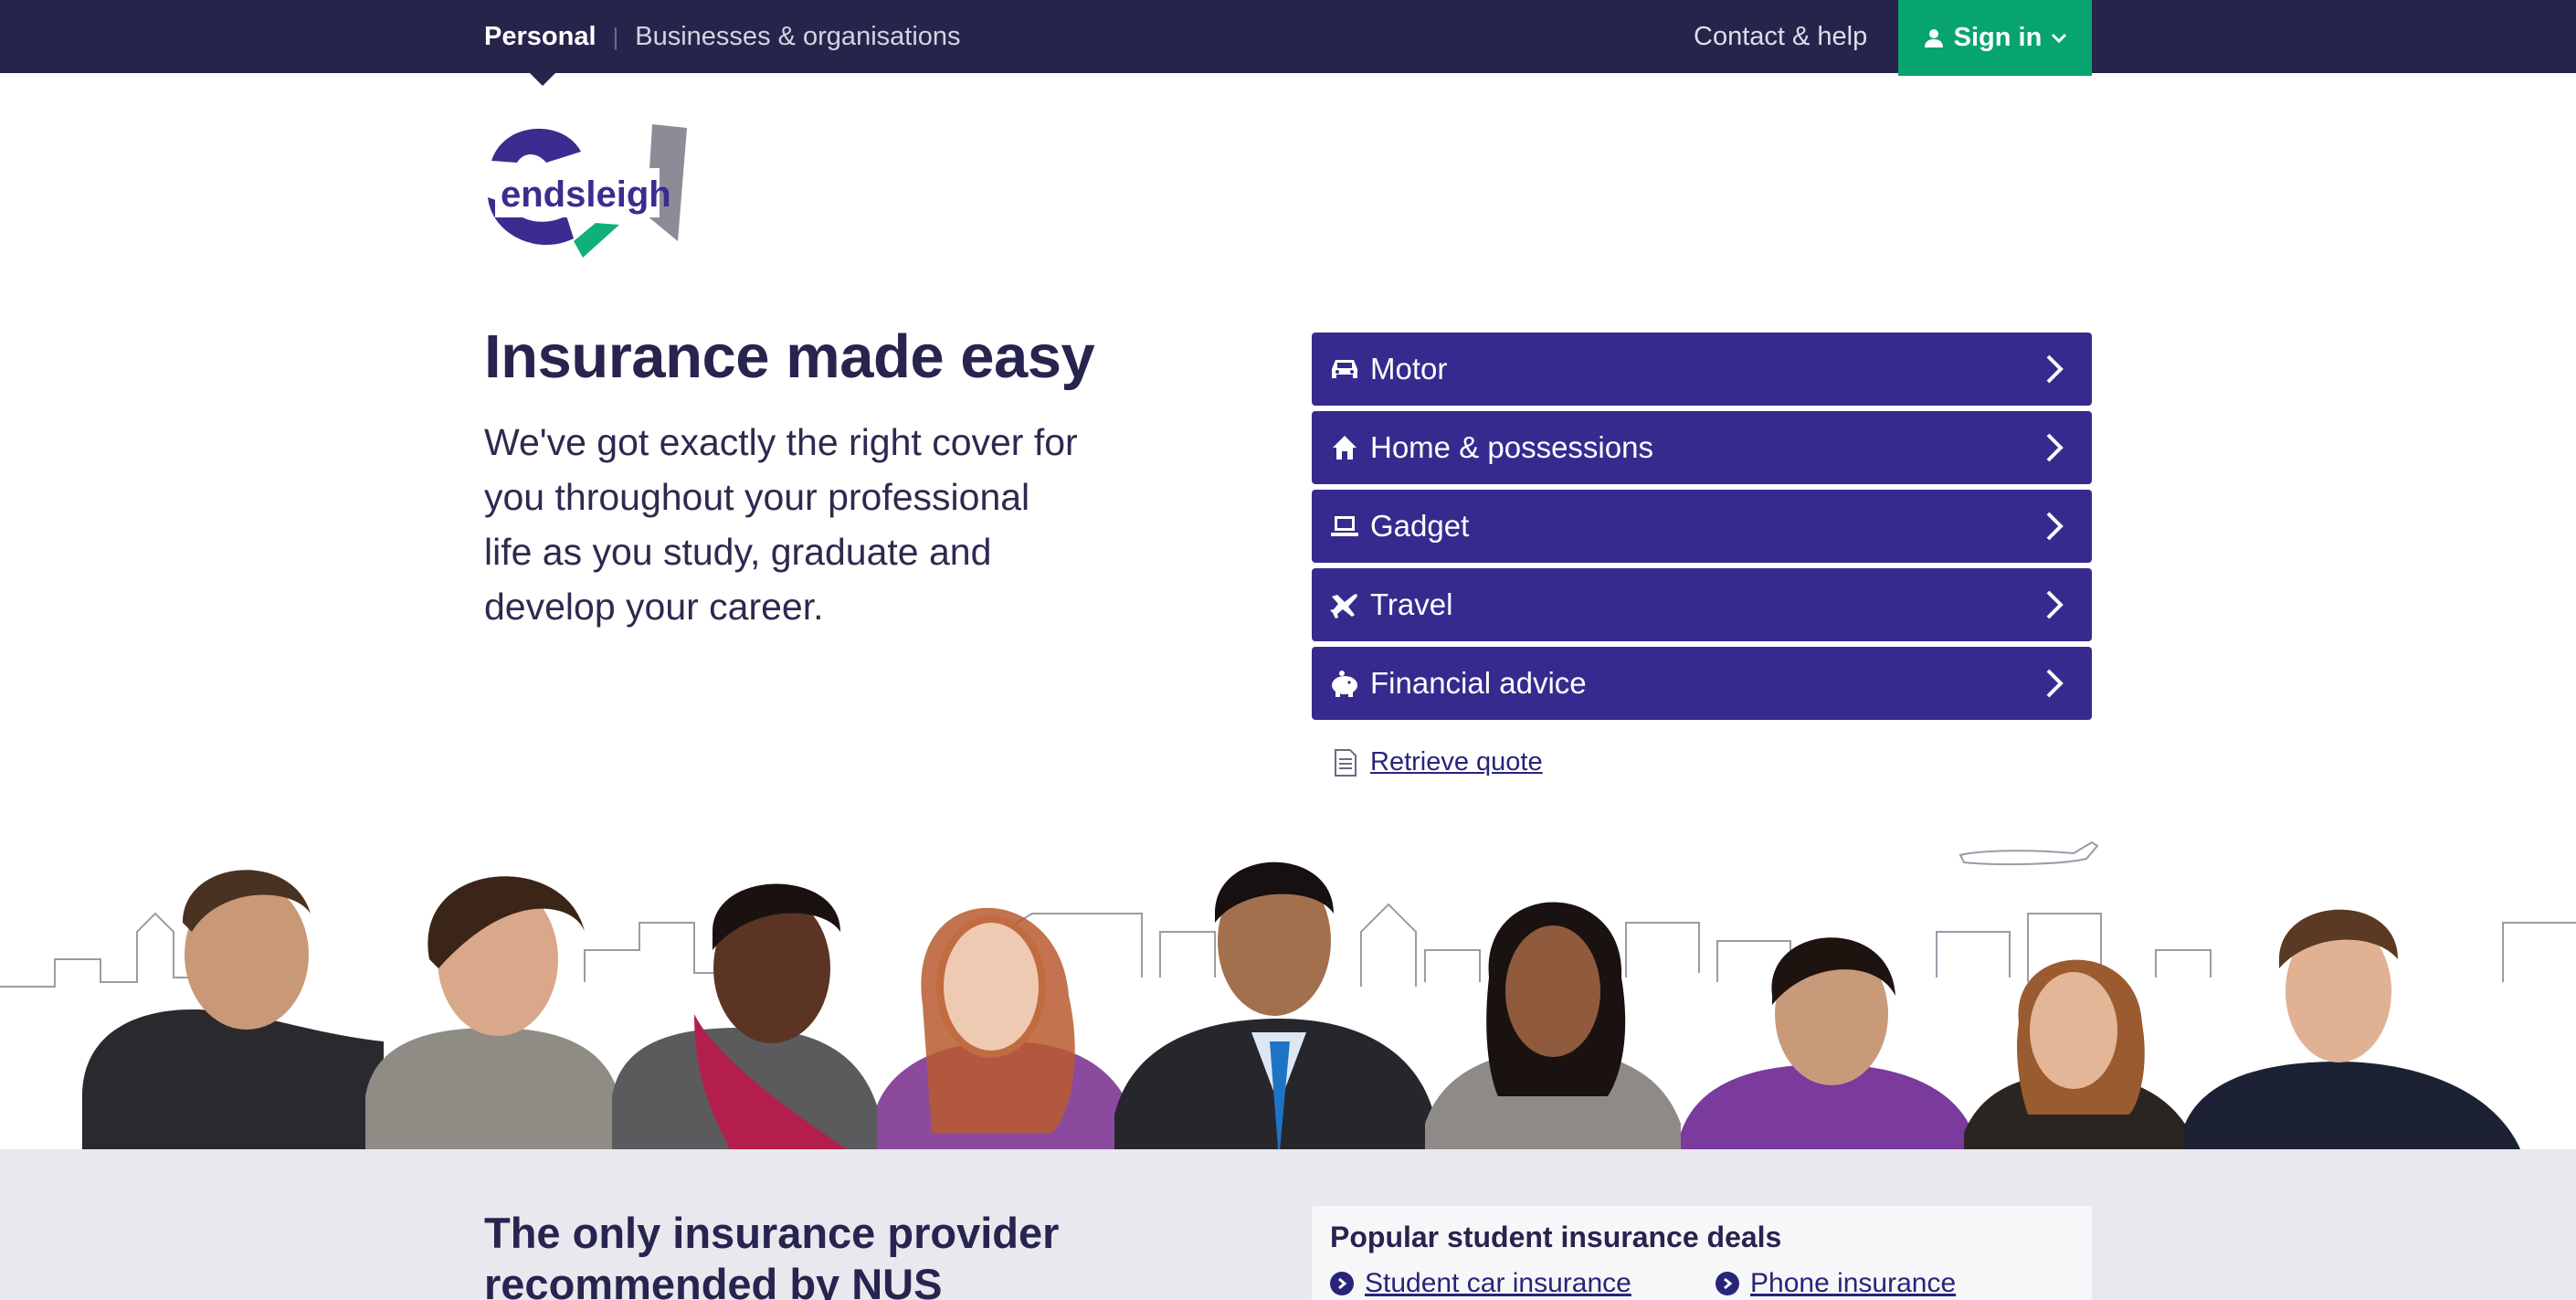 Image resolution: width=2576 pixels, height=1300 pixels. I want to click on product-financial-advice-button: Financial advice, so click(1702, 683).